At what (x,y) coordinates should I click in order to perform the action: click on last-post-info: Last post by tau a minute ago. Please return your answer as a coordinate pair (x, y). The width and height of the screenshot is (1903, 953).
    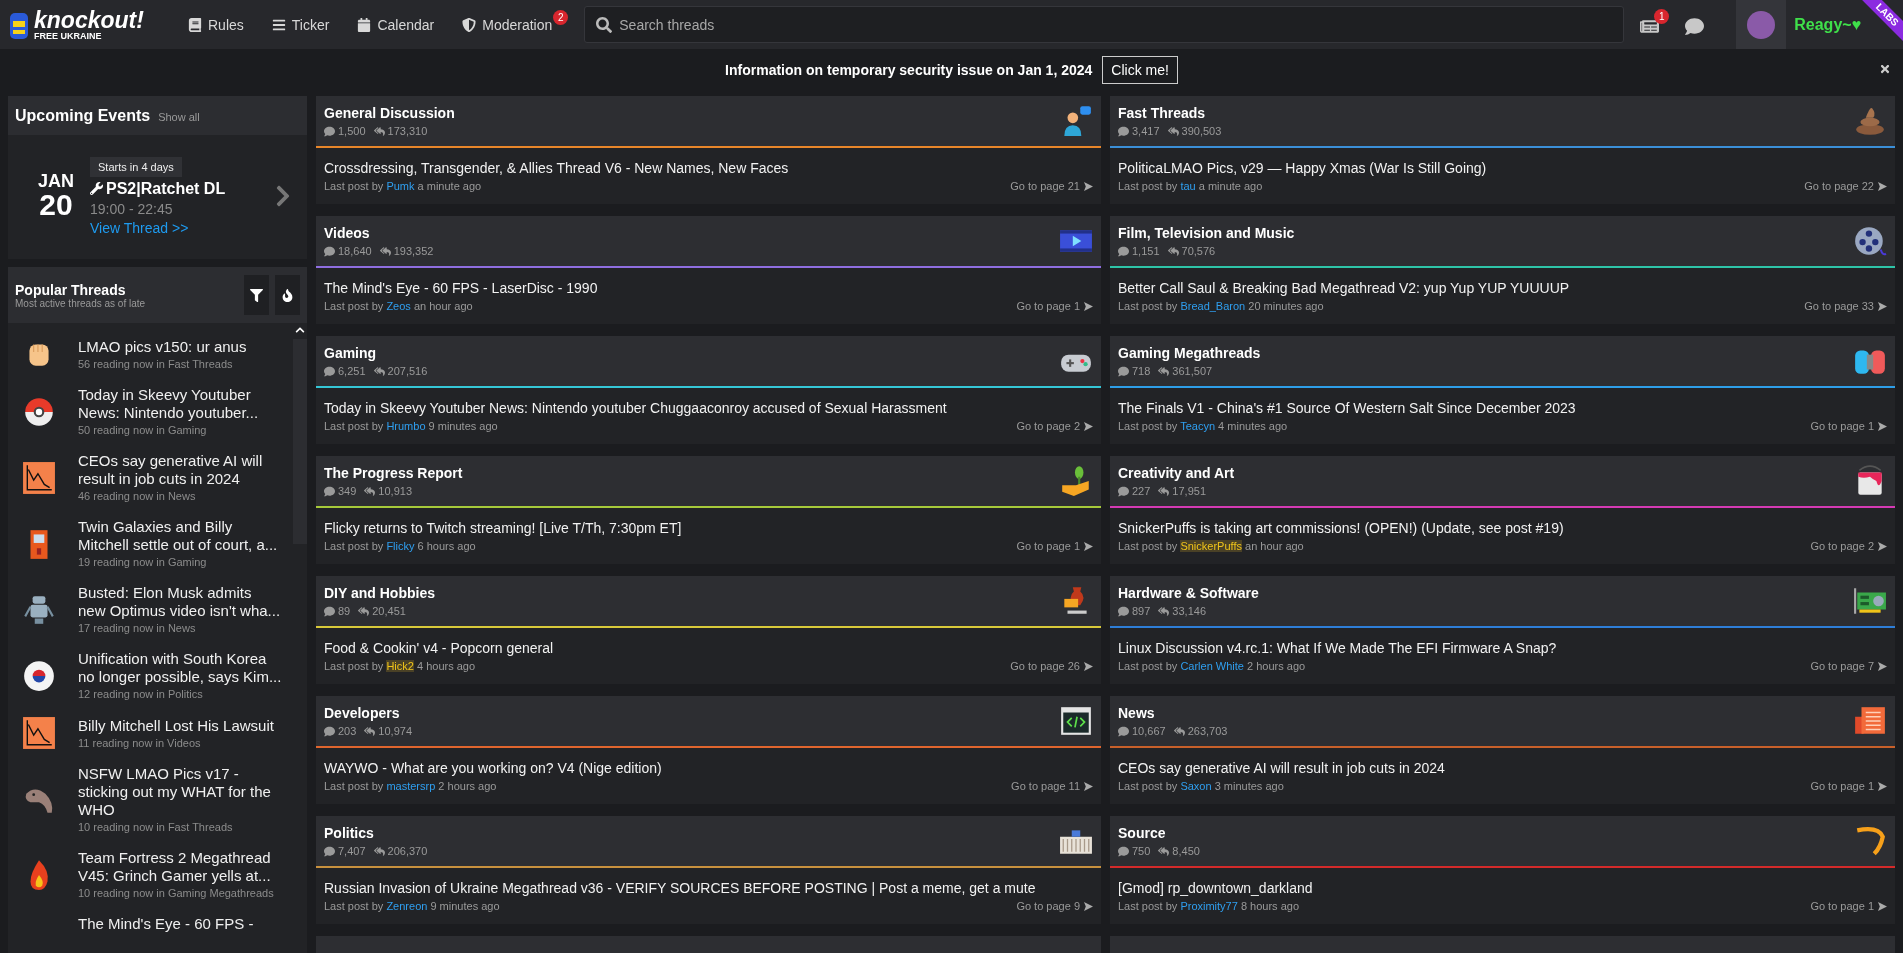
    Looking at the image, I should click on (1190, 186).